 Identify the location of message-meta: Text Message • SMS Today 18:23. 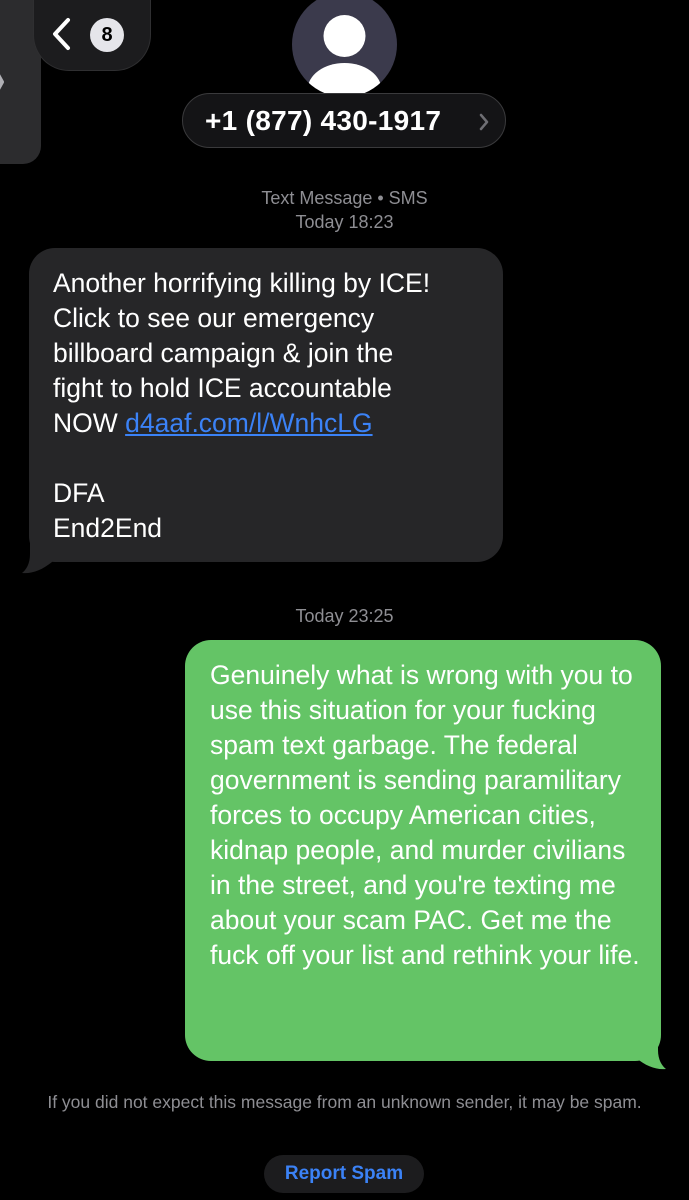
(344, 210).